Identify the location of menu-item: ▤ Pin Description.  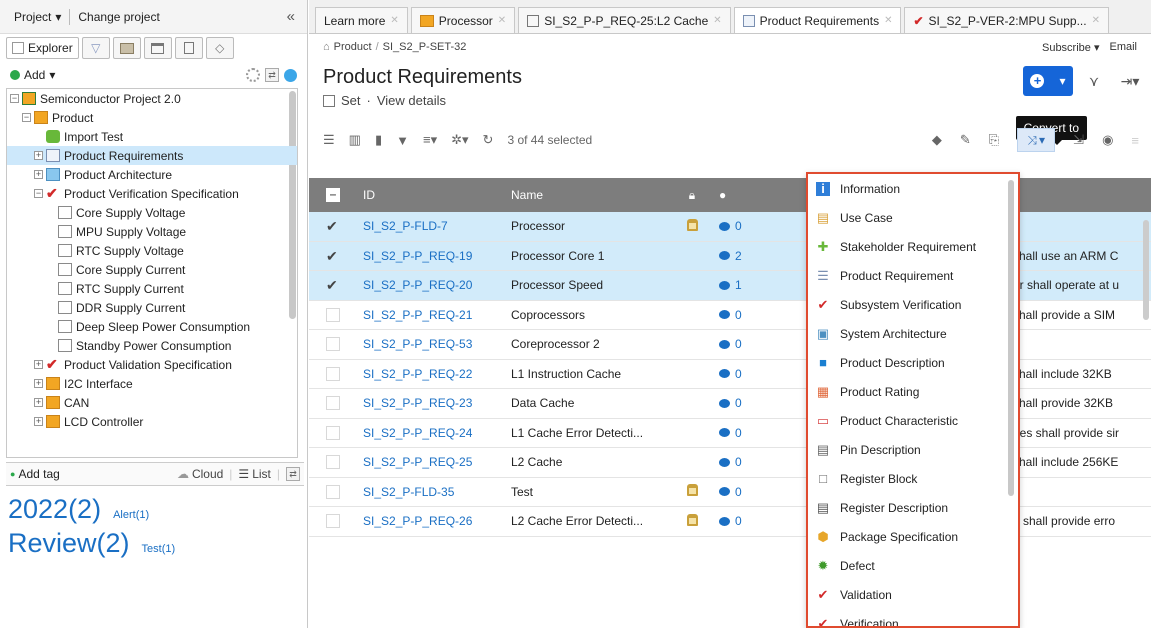
(913, 449).